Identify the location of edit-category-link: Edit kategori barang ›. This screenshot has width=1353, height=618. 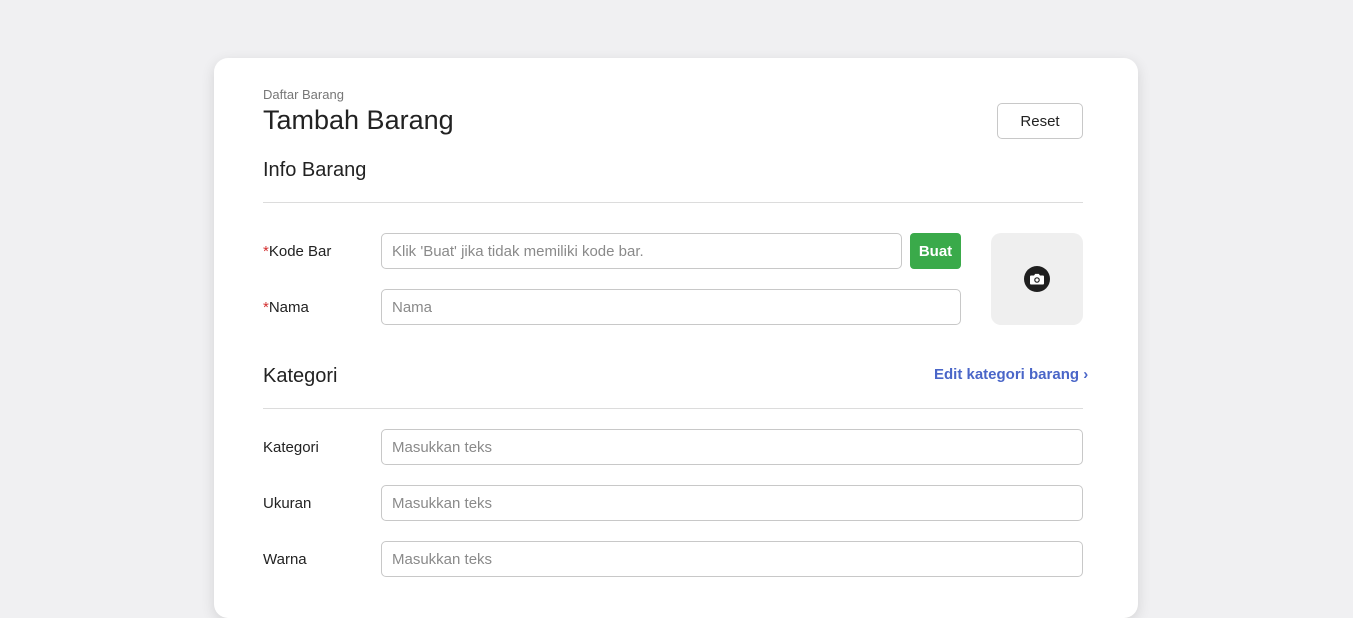
(1011, 374).